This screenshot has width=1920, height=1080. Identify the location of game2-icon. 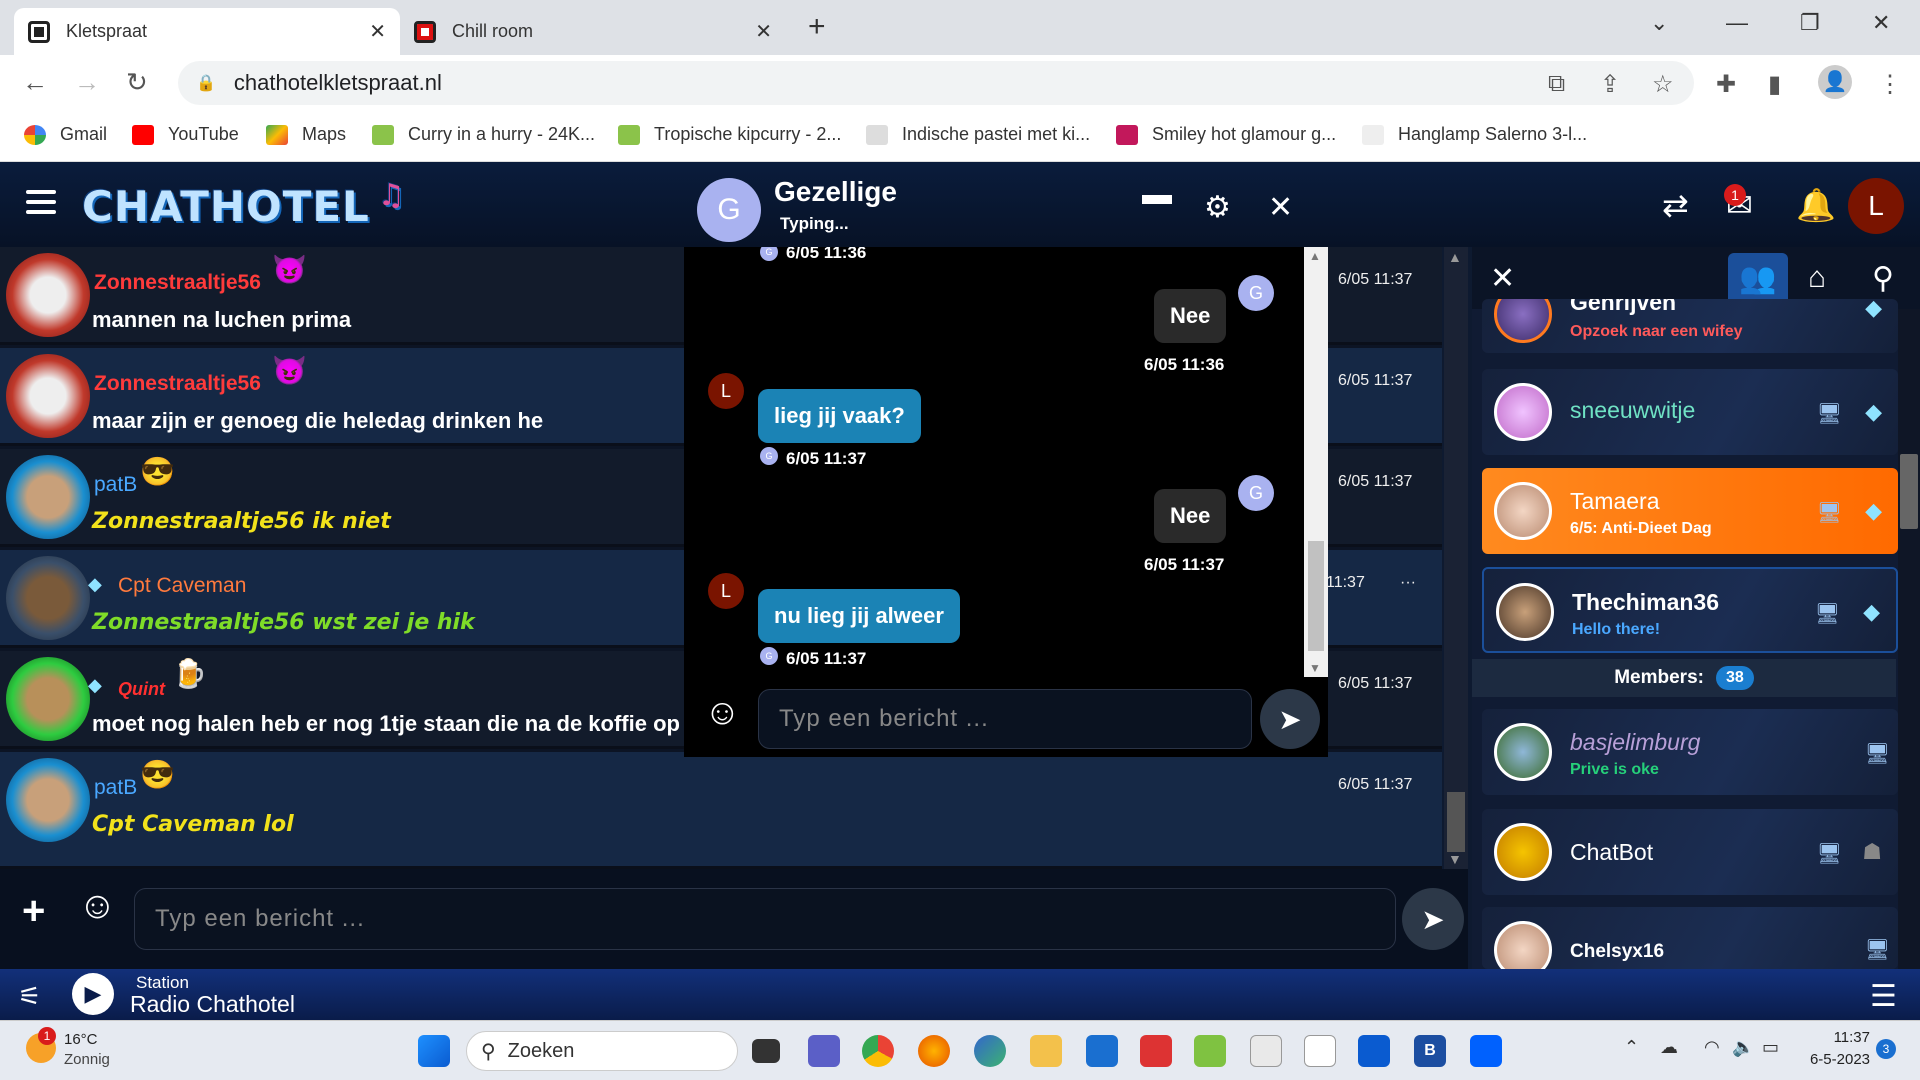
(1210, 1051).